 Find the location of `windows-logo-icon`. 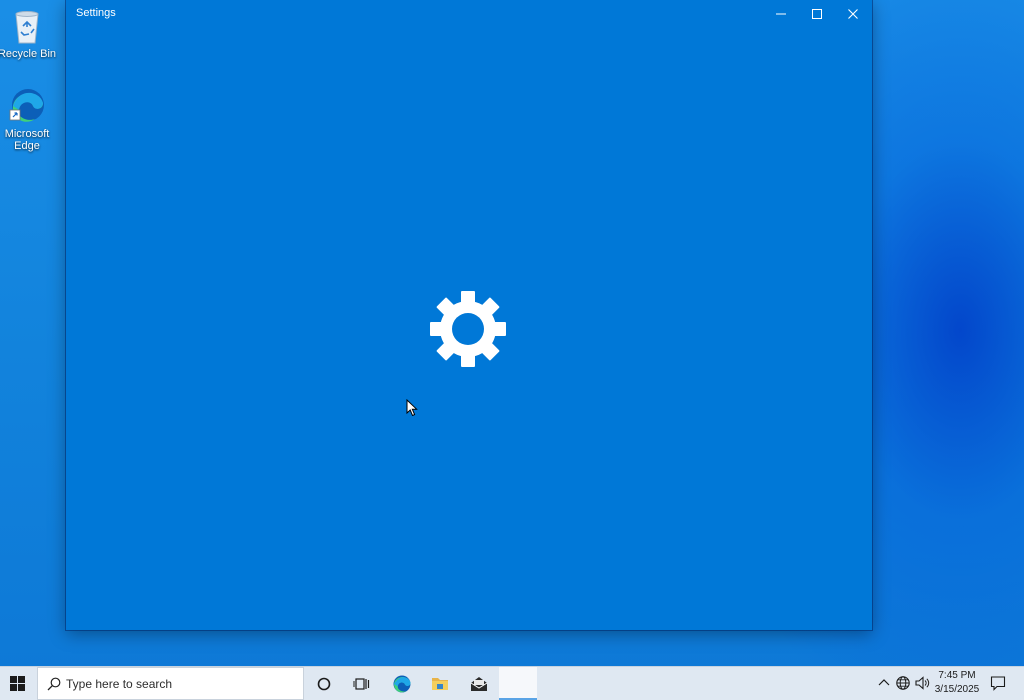

windows-logo-icon is located at coordinates (17, 683).